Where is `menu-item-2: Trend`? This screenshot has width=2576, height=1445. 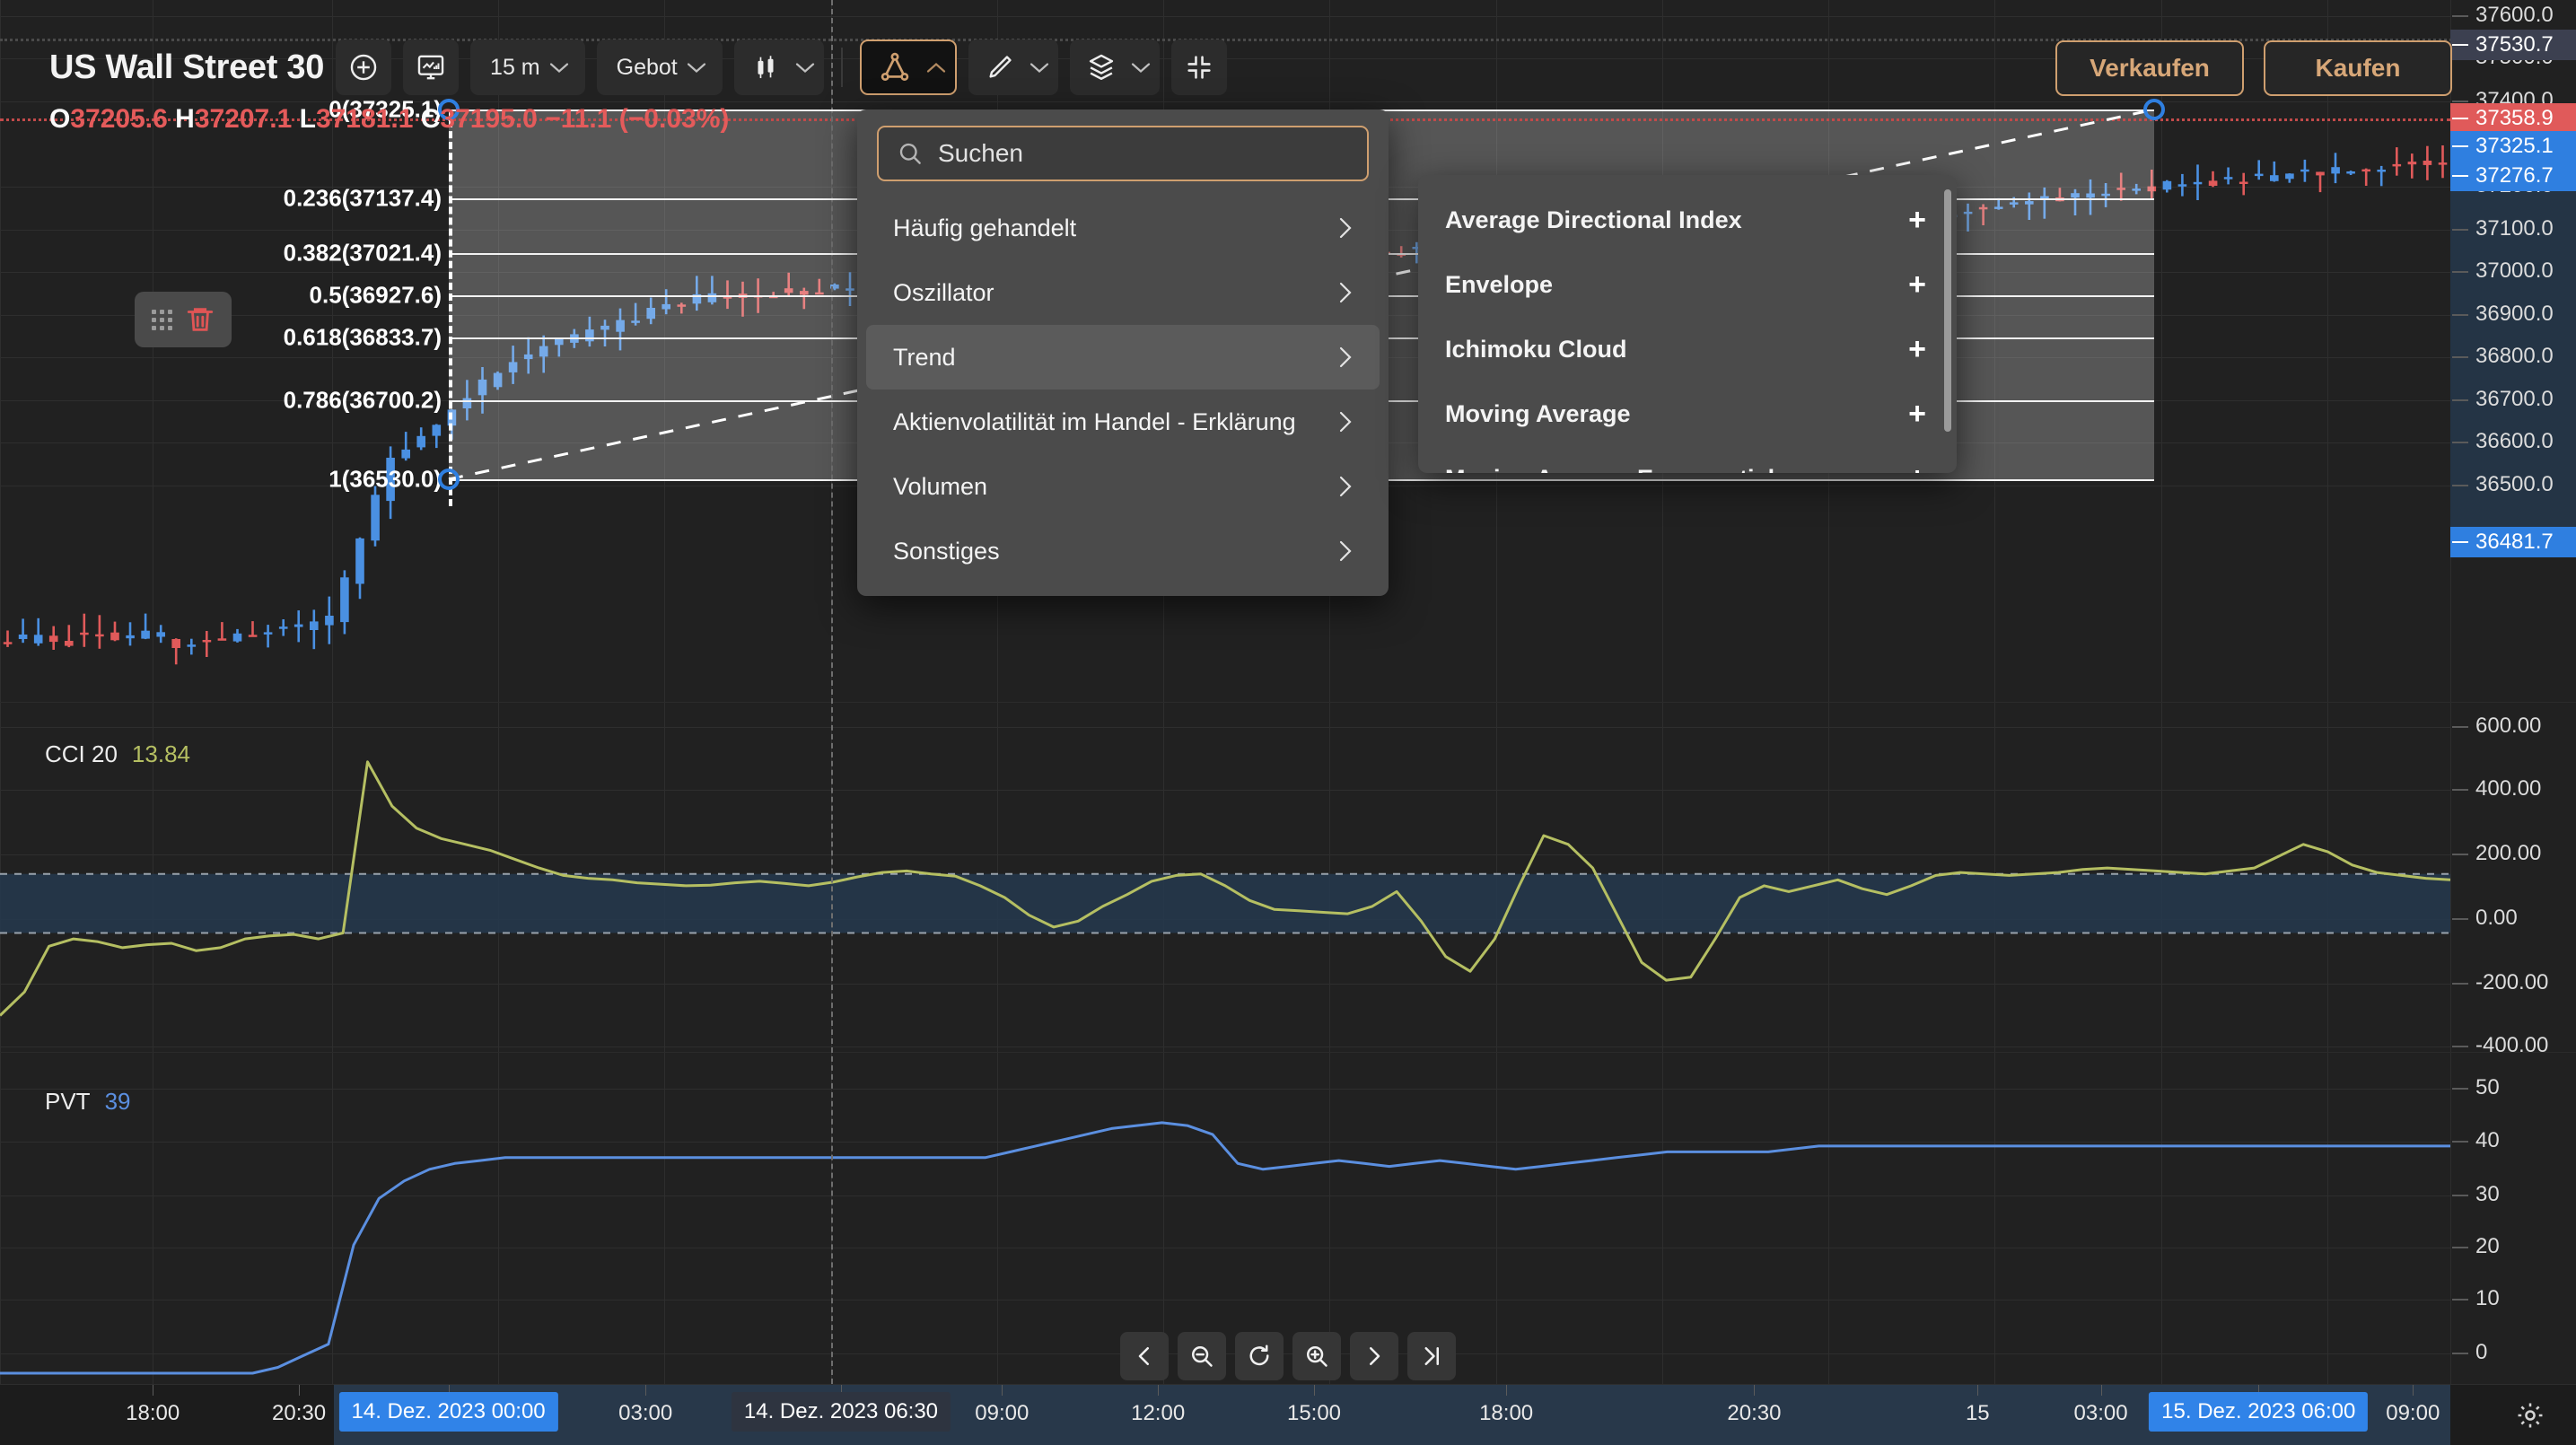 menu-item-2: Trend is located at coordinates (1123, 357).